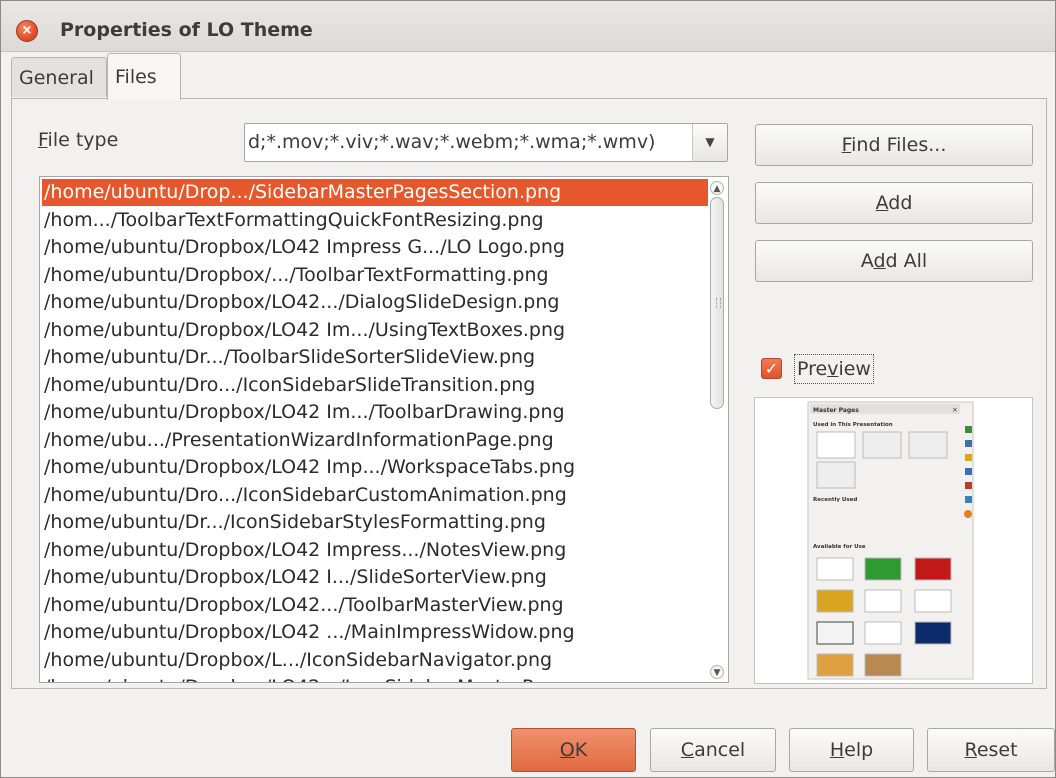  I want to click on scroll-up-icon: ▲, so click(717, 188).